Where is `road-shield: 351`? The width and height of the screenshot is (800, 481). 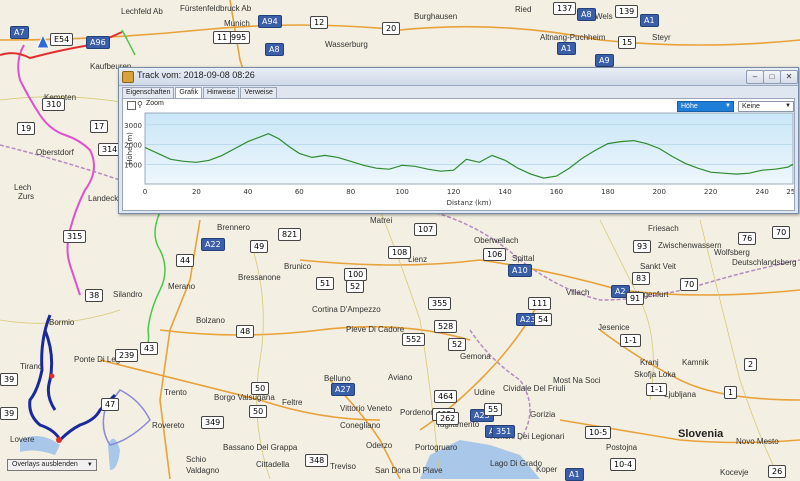
road-shield: 351 is located at coordinates (504, 431).